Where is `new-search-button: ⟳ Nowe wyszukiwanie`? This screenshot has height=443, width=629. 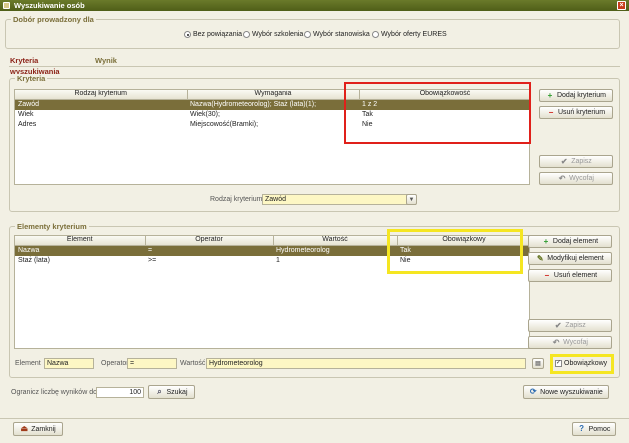 new-search-button: ⟳ Nowe wyszukiwanie is located at coordinates (566, 392).